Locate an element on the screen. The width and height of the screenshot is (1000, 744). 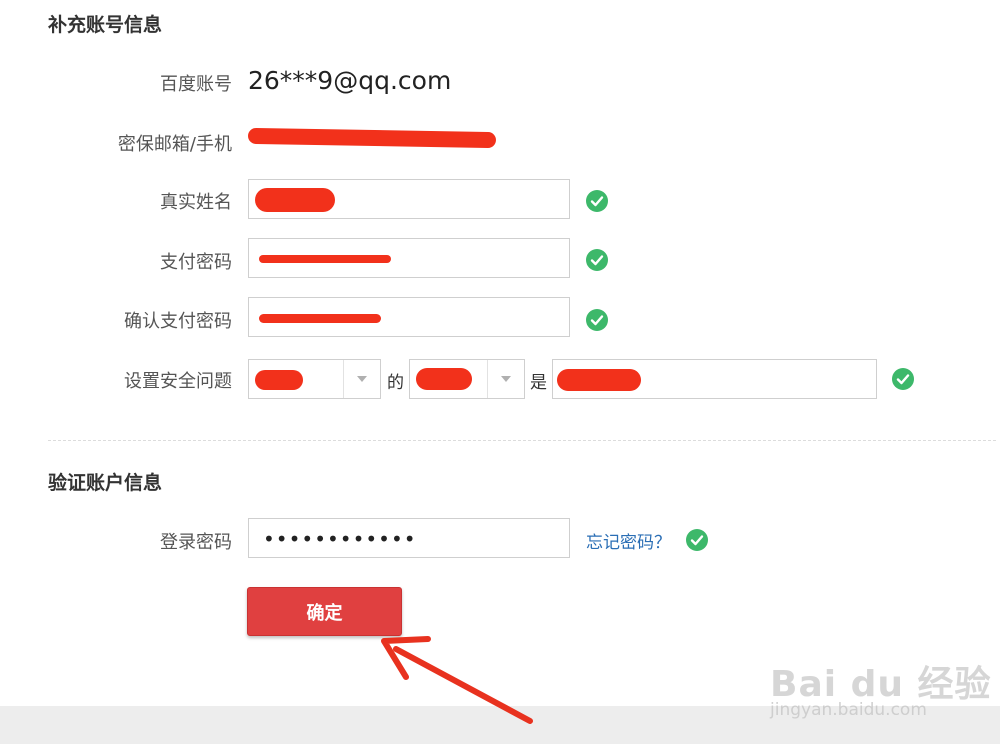
arrow-annotation-icon is located at coordinates (457, 680).